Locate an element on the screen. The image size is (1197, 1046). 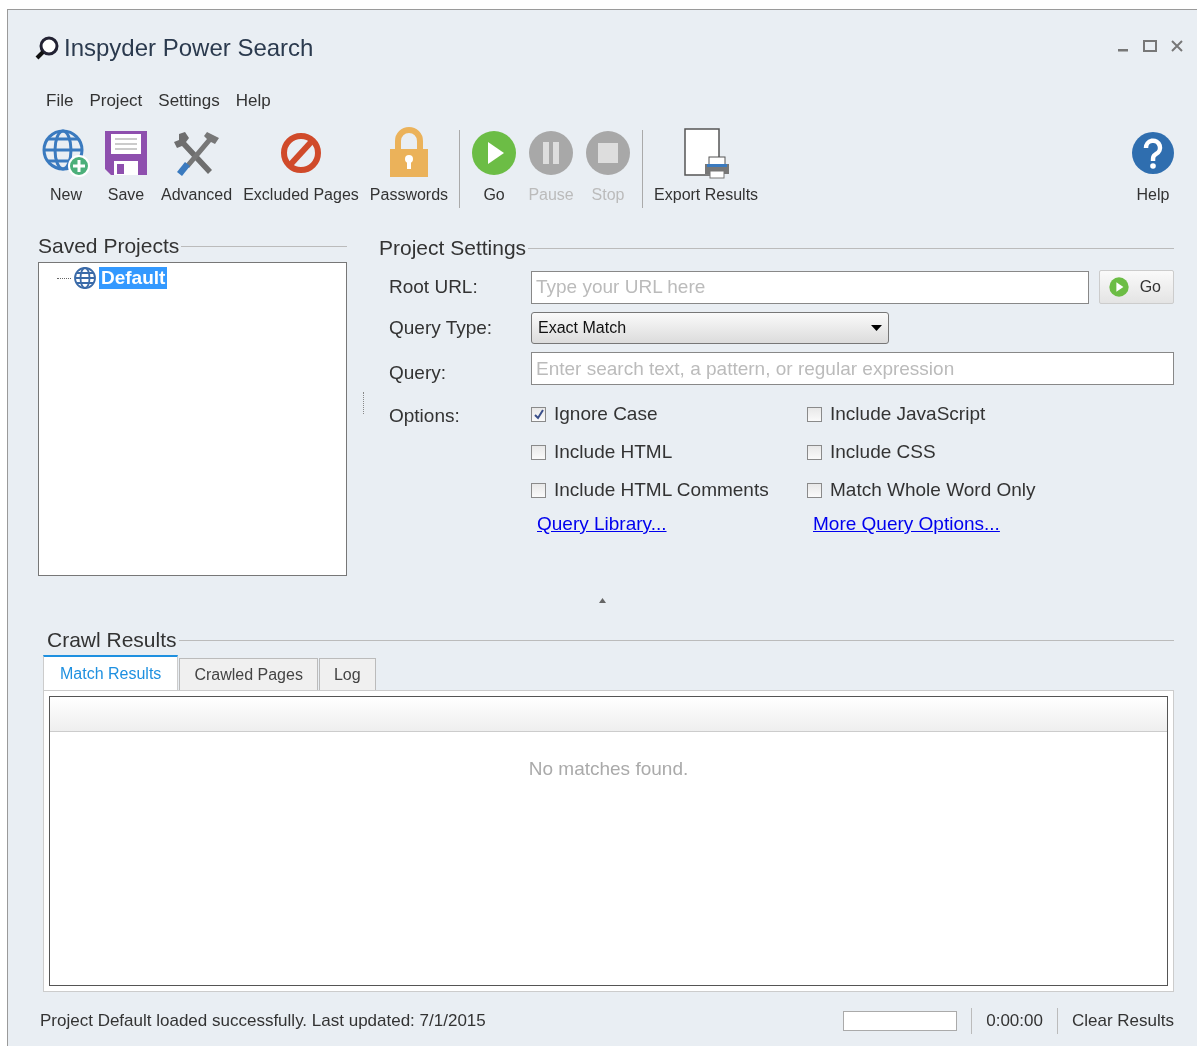
passwords-button: Passwords is located at coordinates (409, 165).